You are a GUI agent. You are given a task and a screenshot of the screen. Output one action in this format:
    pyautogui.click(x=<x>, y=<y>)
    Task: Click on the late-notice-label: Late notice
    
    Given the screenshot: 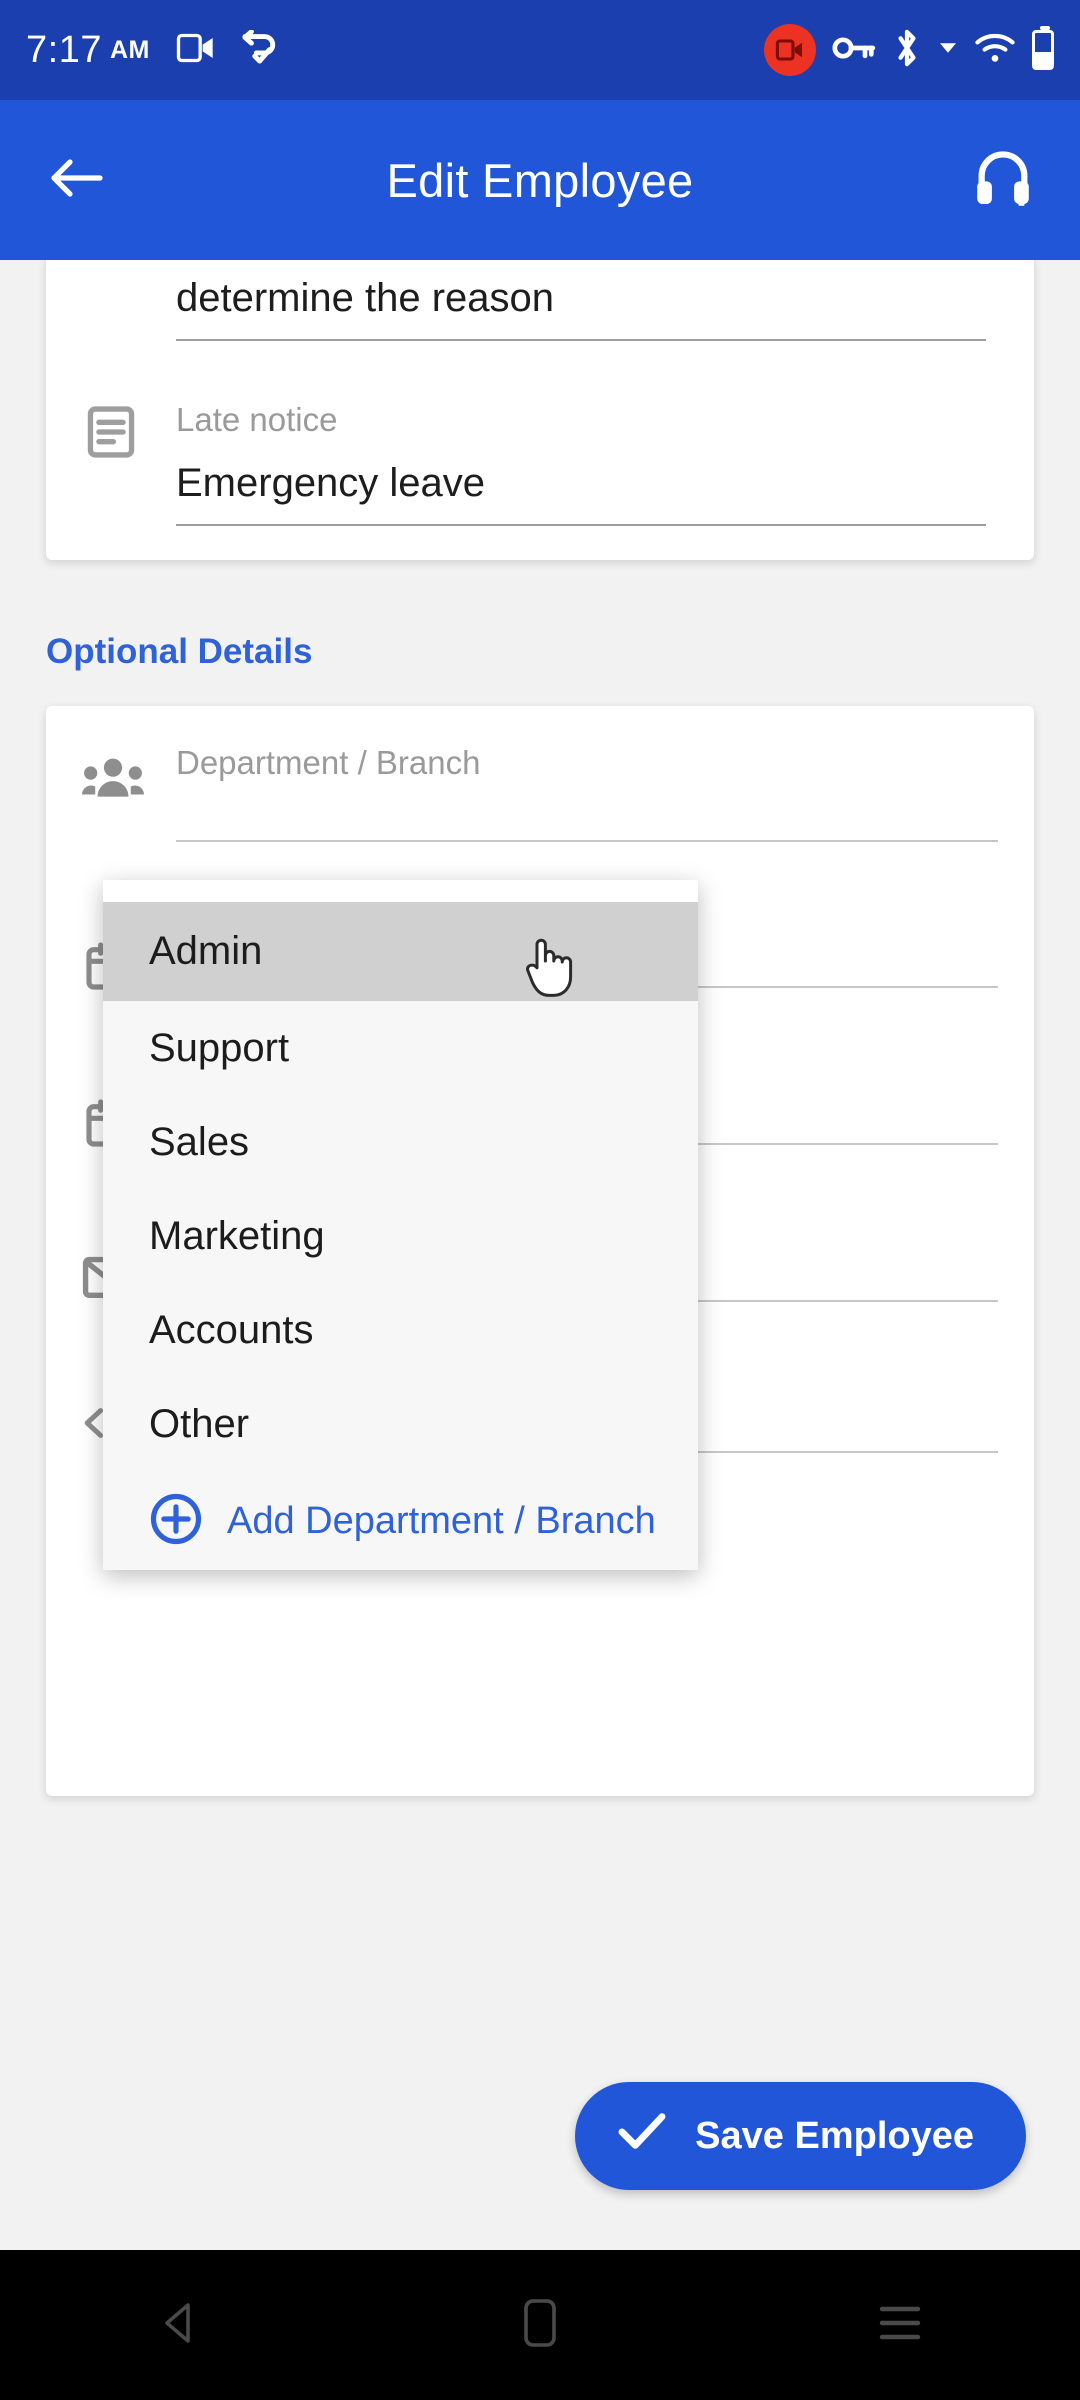 What is the action you would take?
    pyautogui.click(x=257, y=419)
    